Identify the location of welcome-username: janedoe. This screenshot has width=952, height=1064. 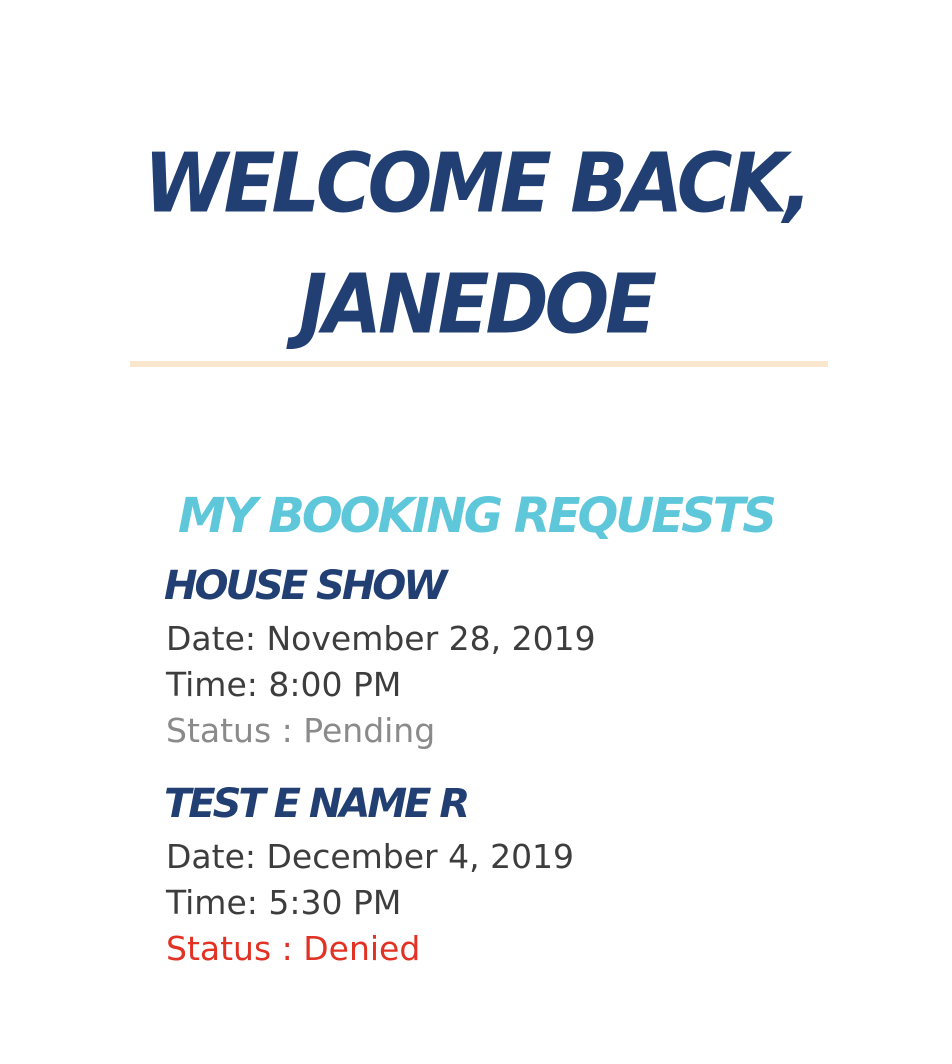
(477, 303).